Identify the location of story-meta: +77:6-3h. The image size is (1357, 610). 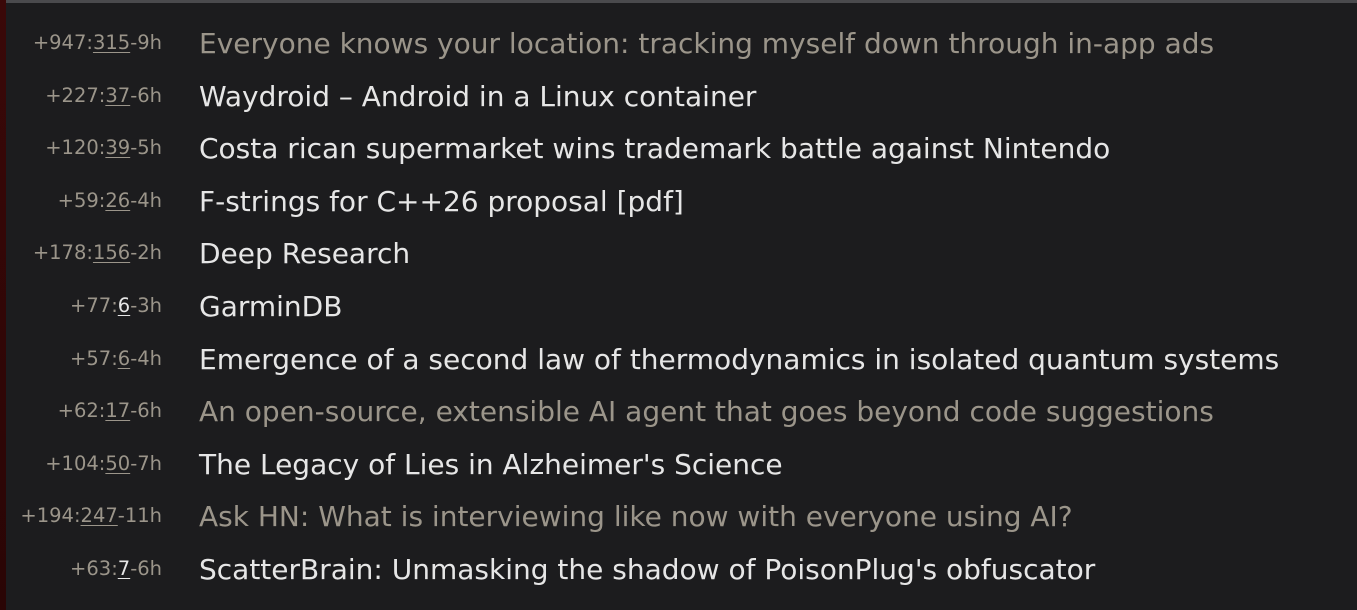
(116, 305).